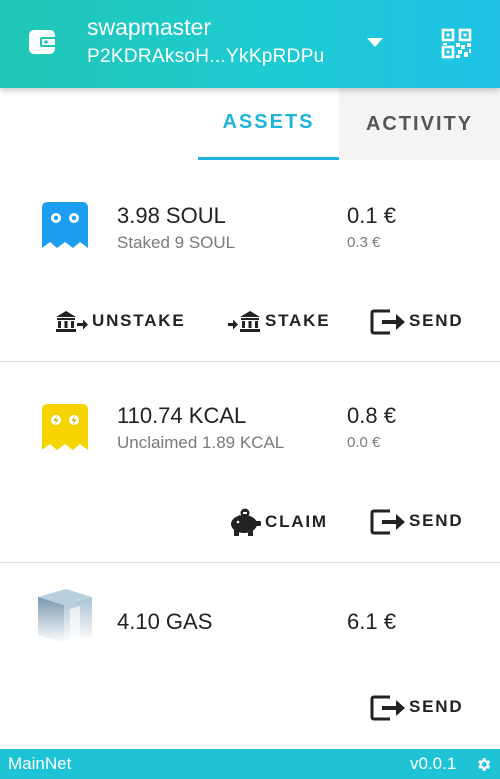  Describe the element at coordinates (364, 442) in the screenshot. I see `asset-sub-value: 0.0 €` at that location.